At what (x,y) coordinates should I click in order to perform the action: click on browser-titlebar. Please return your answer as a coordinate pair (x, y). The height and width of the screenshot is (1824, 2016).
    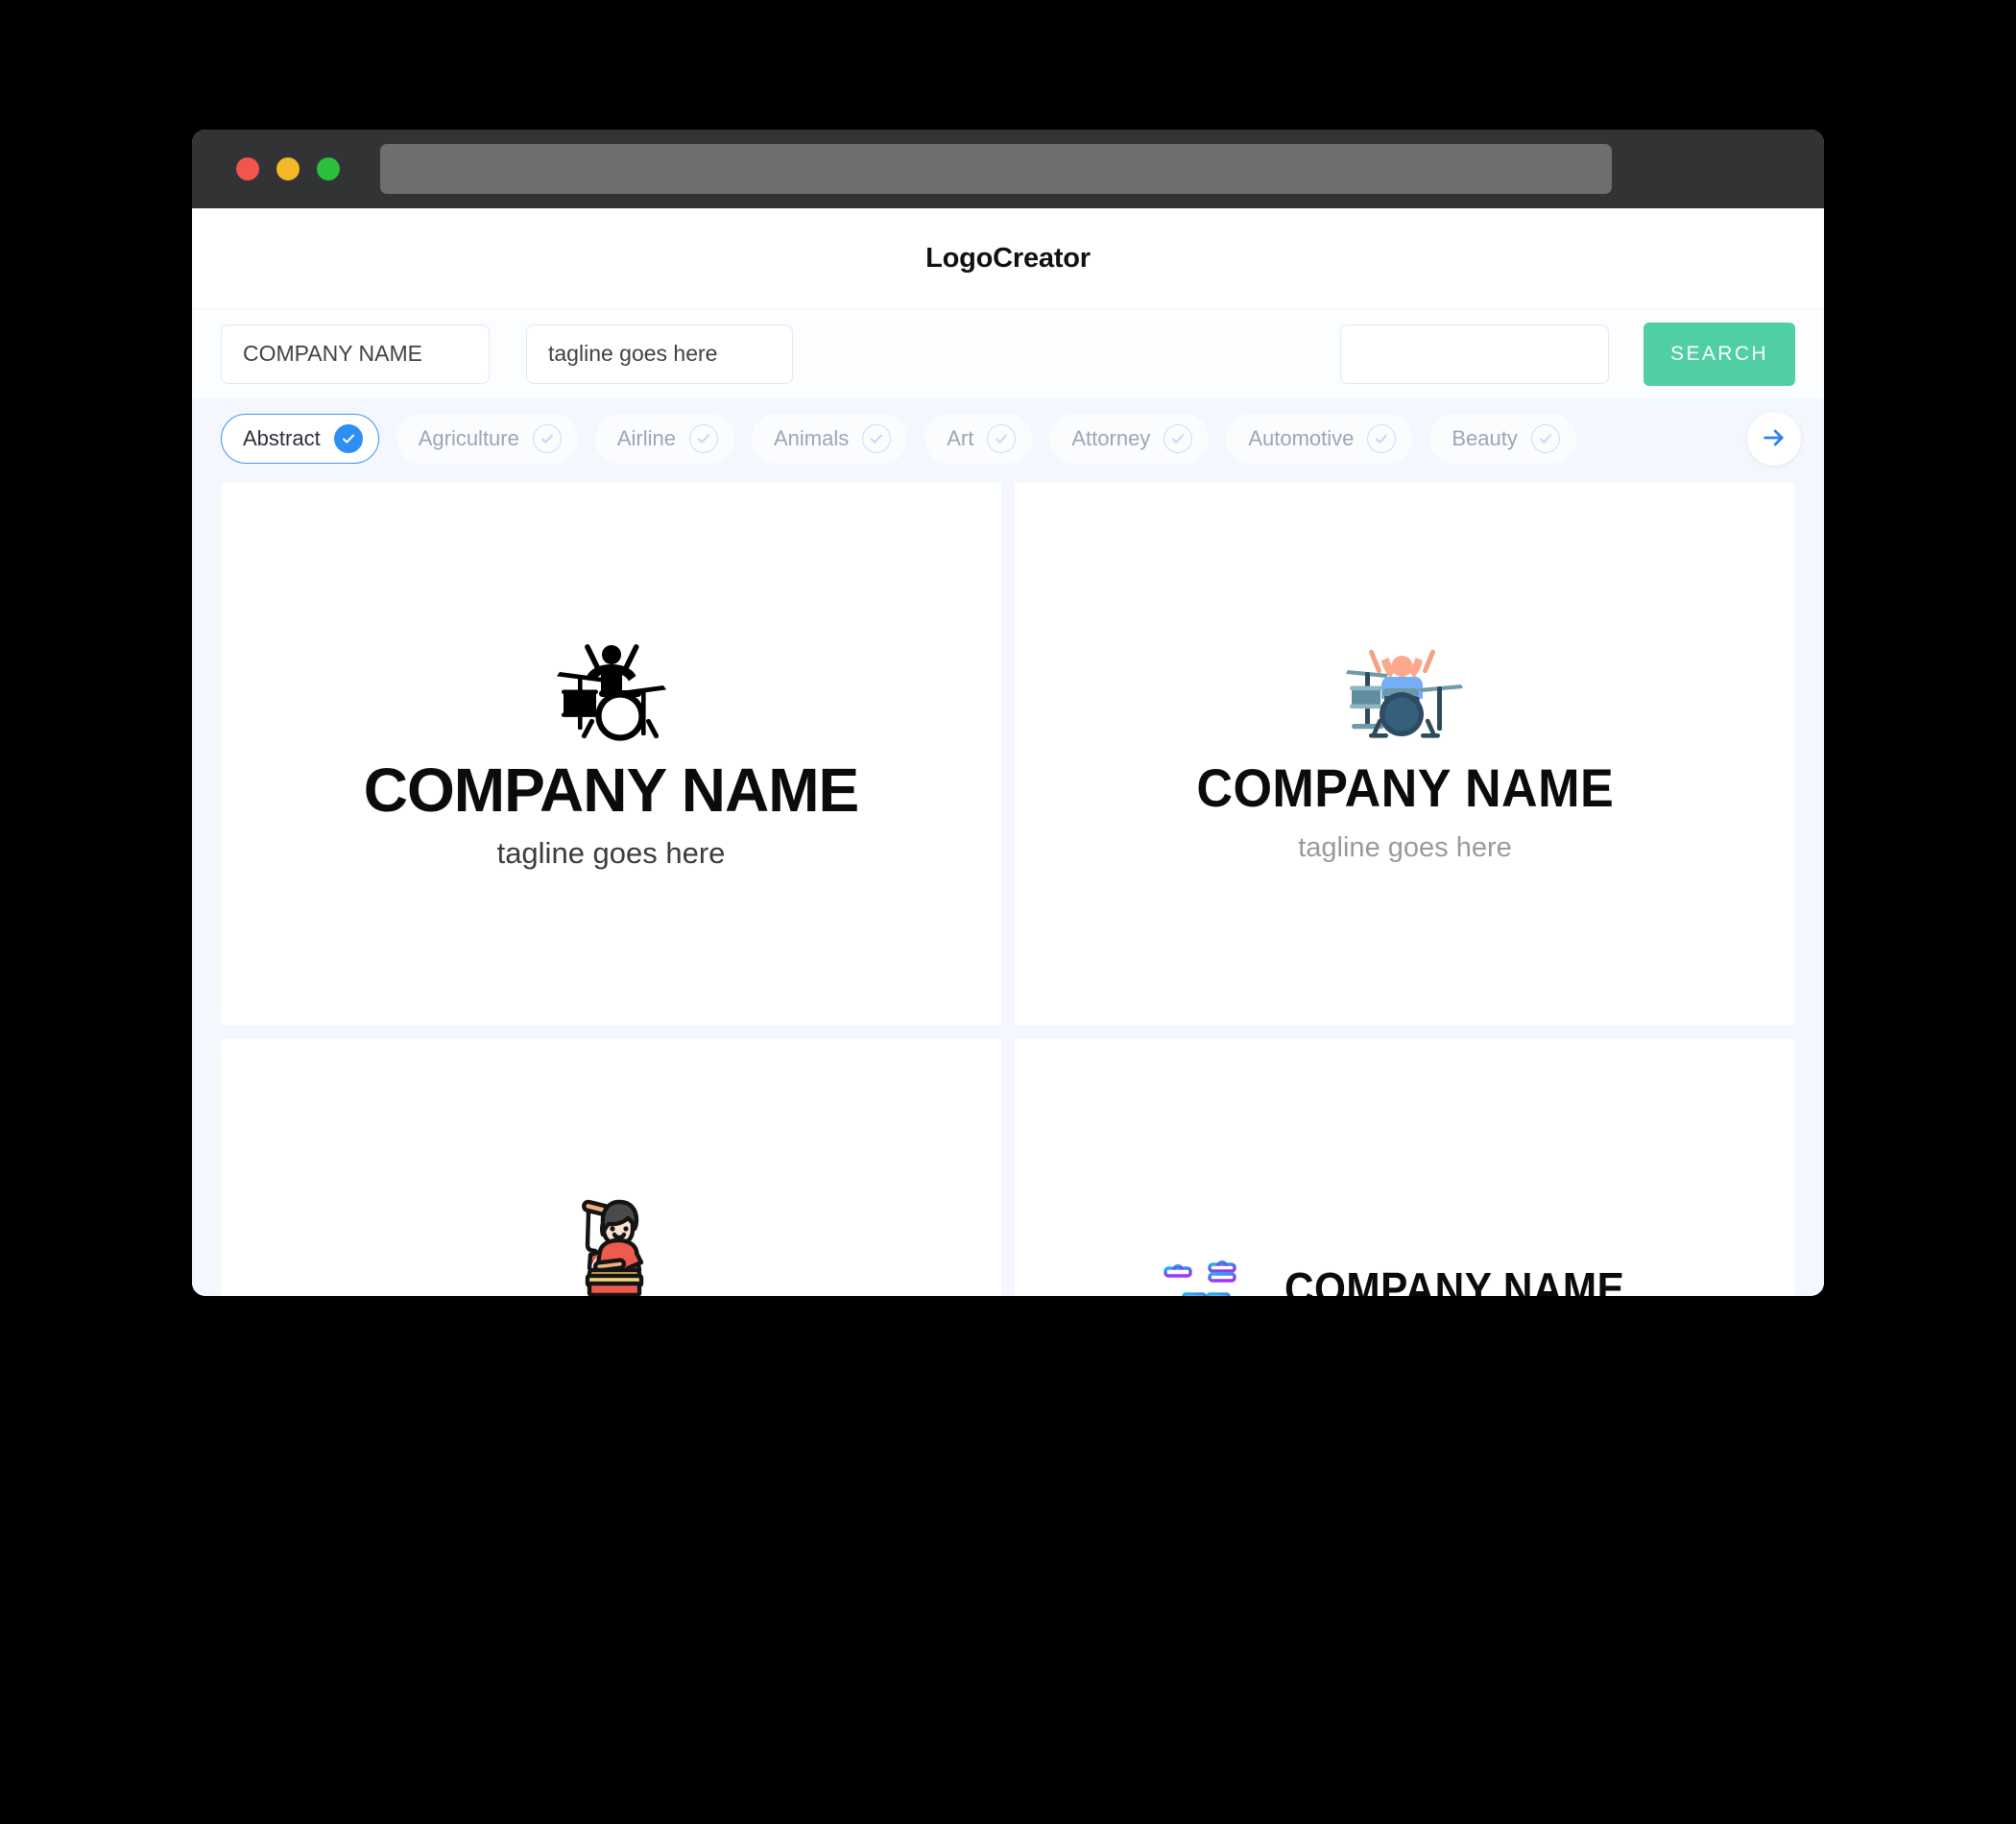
    Looking at the image, I should click on (1008, 169).